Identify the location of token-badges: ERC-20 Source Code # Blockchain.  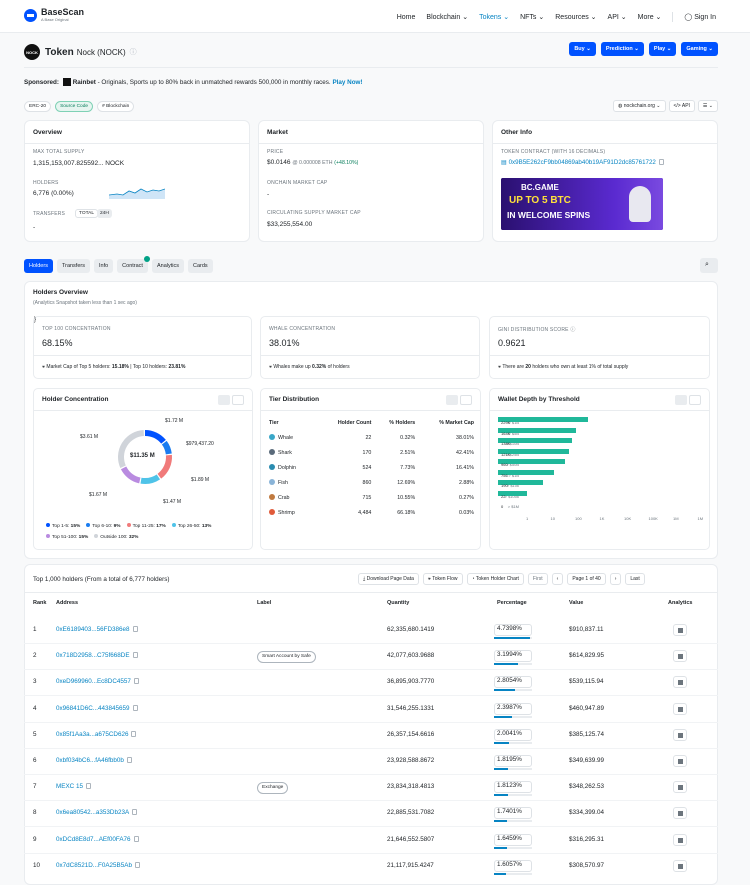
(79, 106).